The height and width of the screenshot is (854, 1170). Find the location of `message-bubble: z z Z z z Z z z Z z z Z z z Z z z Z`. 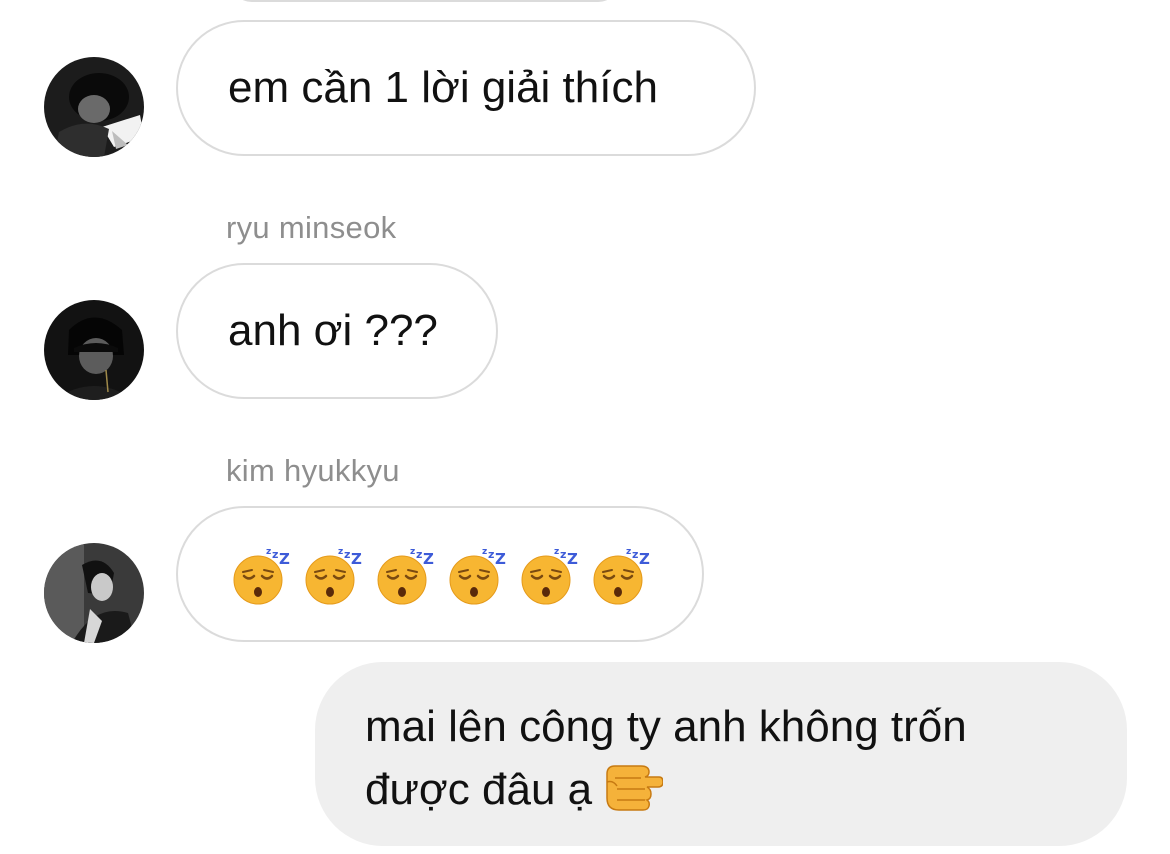

message-bubble: z z Z z z Z z z Z z z Z z z Z z z Z is located at coordinates (440, 574).